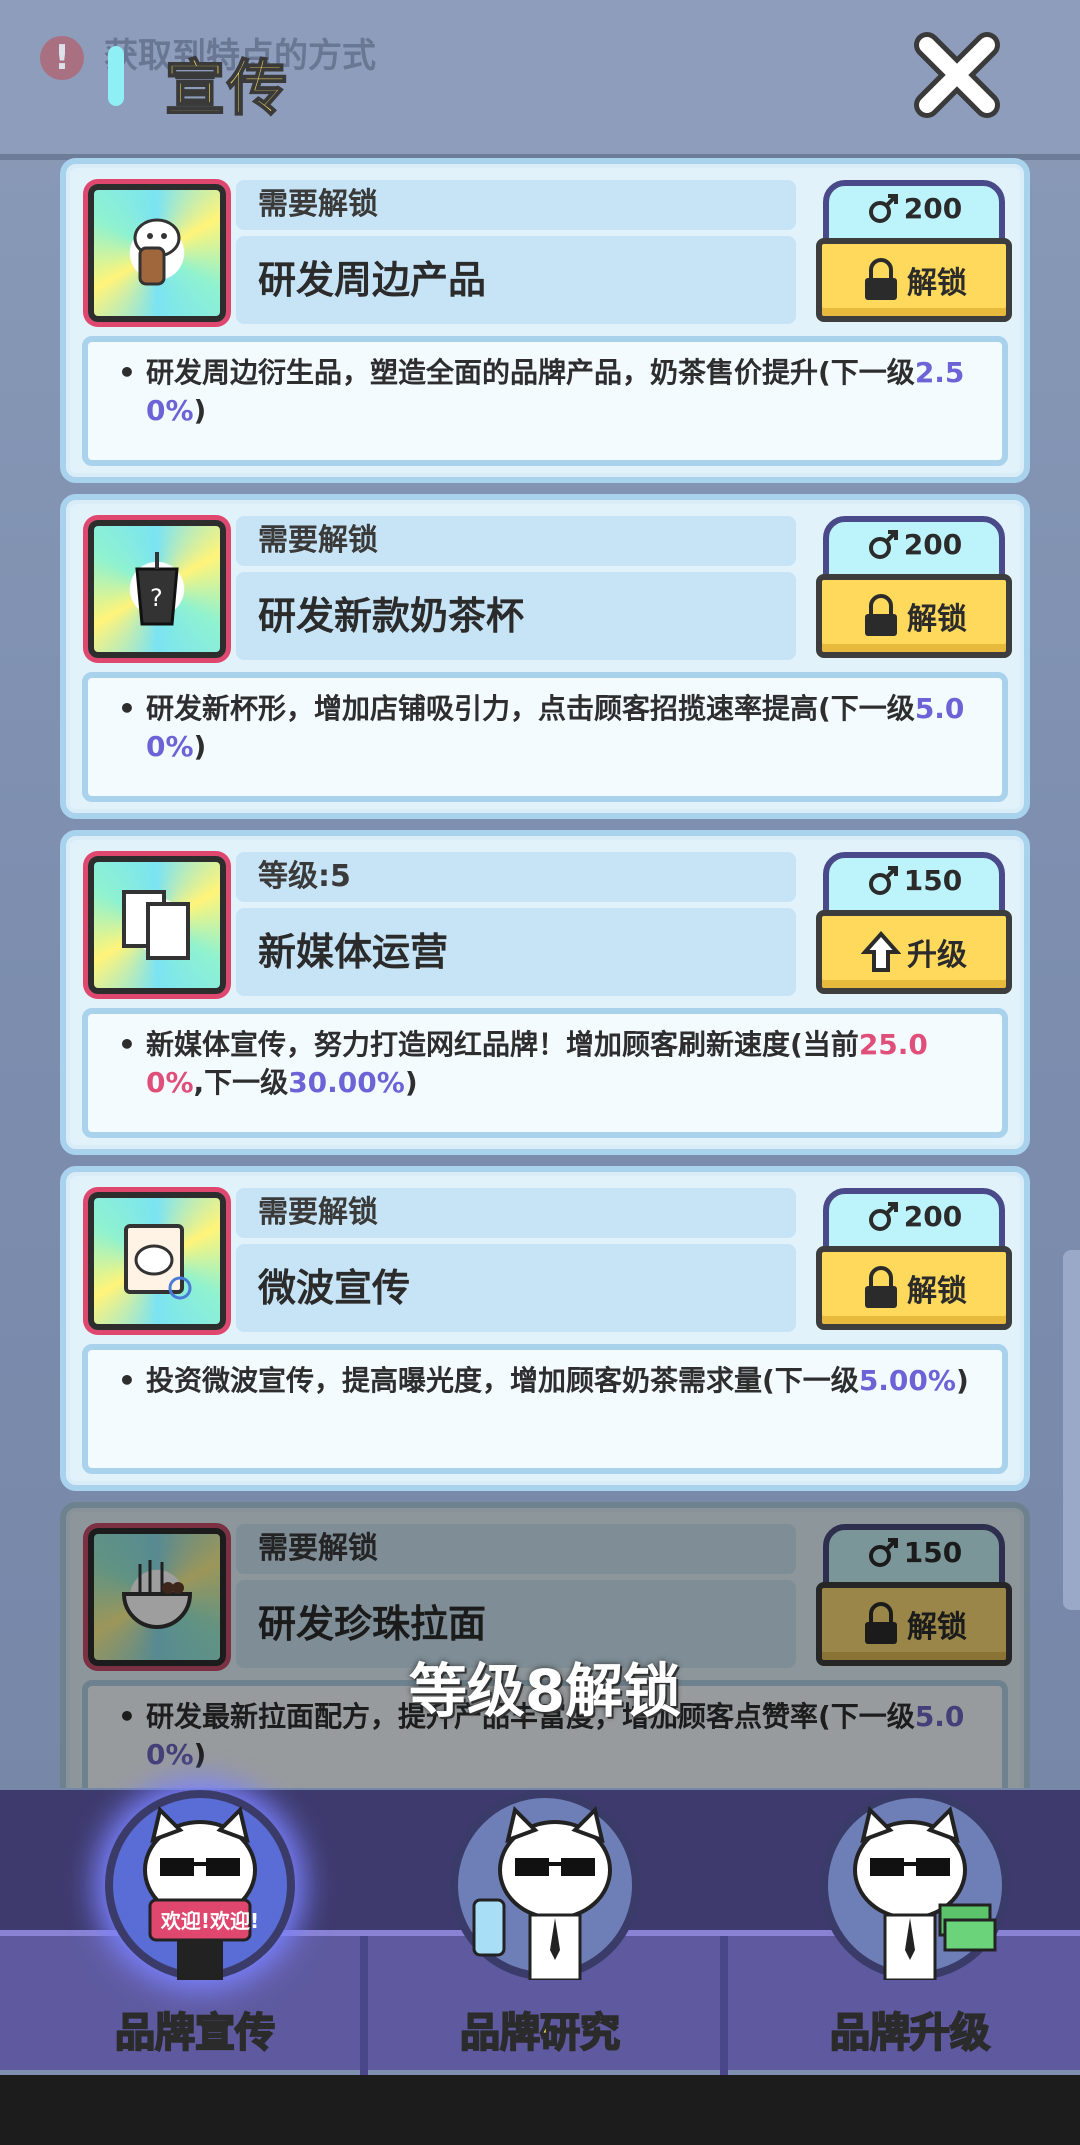 This screenshot has width=1080, height=2145. Describe the element at coordinates (540, 2033) in the screenshot. I see `tab-label: 品牌研究` at that location.